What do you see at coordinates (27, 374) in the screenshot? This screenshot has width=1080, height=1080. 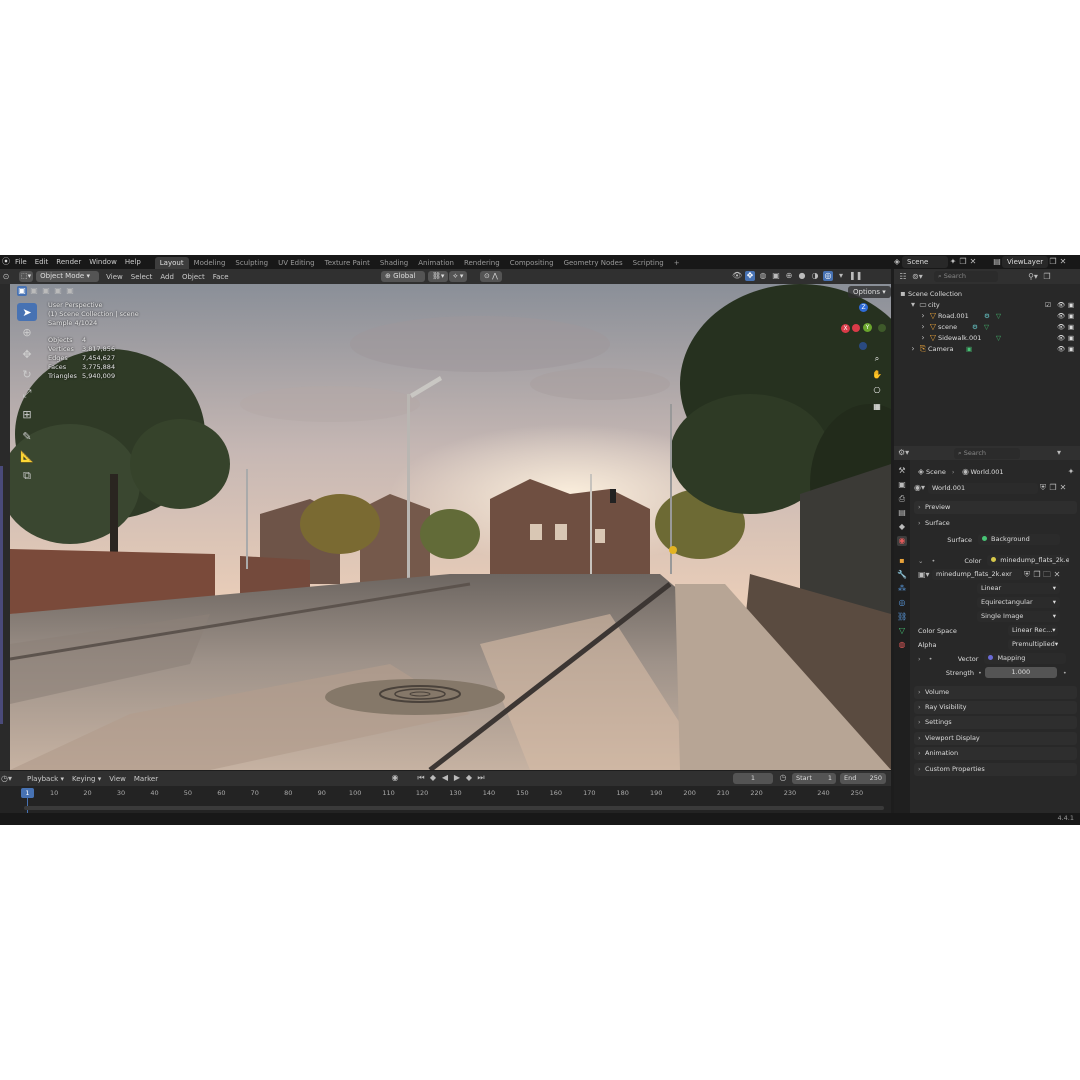 I see `rotate-tool-icon: ↻` at bounding box center [27, 374].